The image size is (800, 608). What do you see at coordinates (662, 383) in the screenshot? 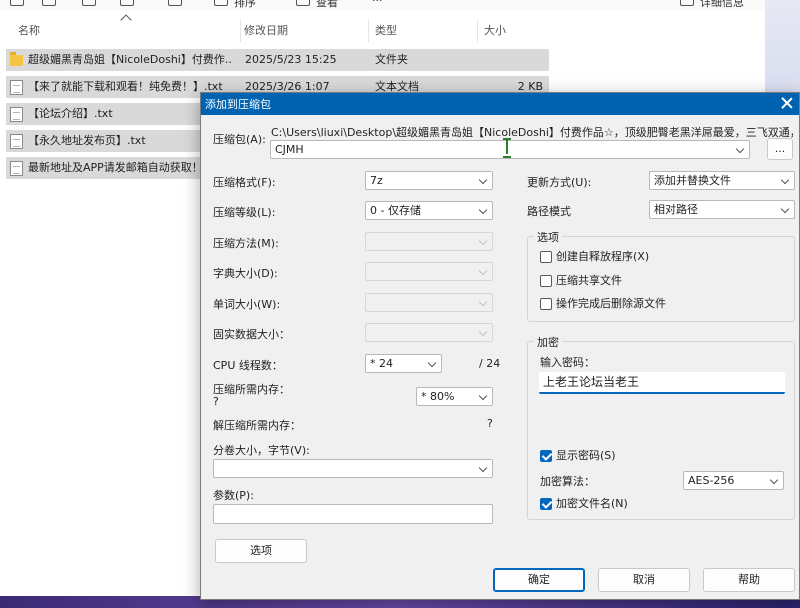
I see `password-input: 上老王论坛当老王` at bounding box center [662, 383].